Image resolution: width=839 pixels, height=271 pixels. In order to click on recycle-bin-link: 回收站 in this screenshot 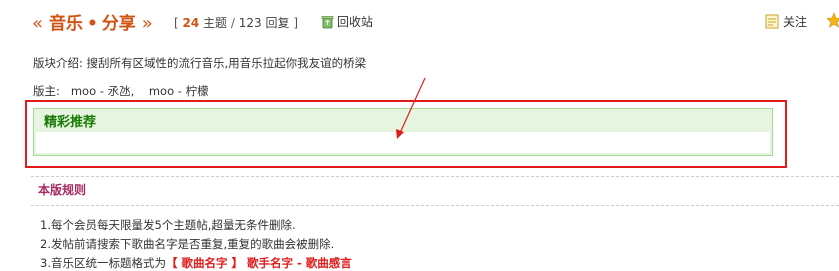, I will do `click(347, 21)`.